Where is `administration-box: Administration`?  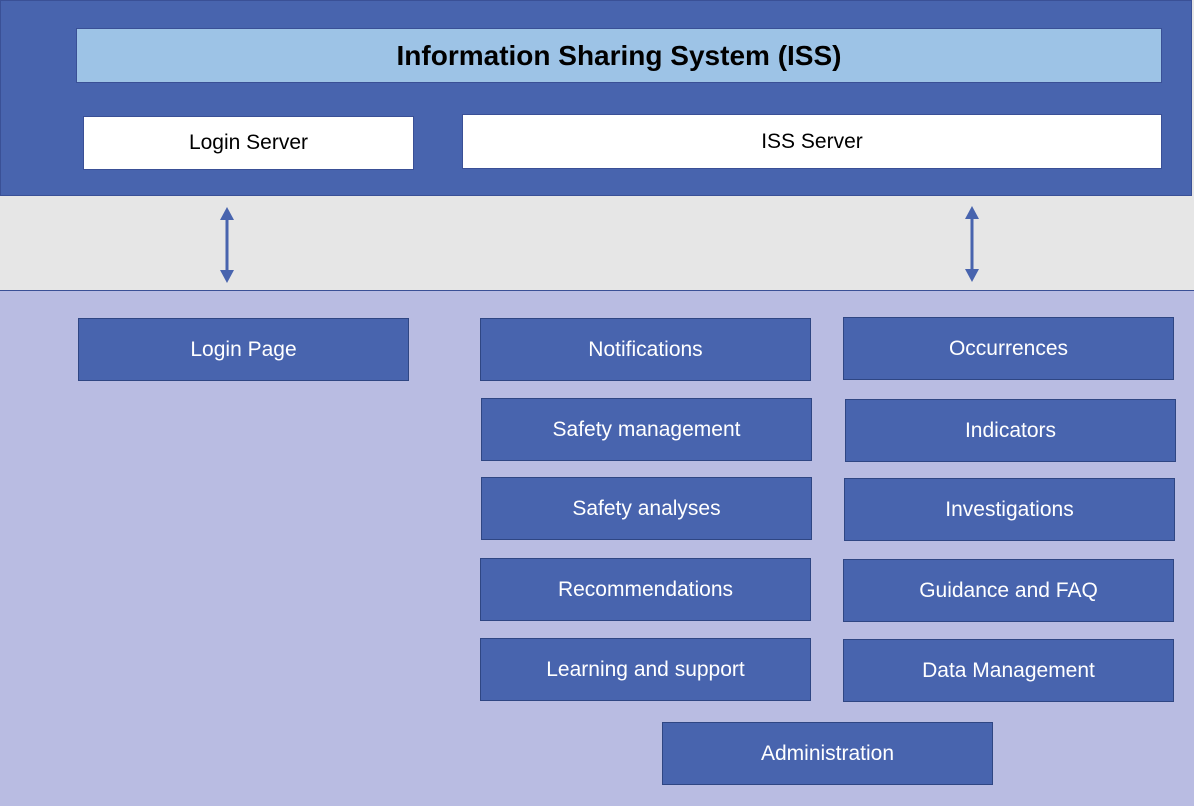
administration-box: Administration is located at coordinates (827, 753).